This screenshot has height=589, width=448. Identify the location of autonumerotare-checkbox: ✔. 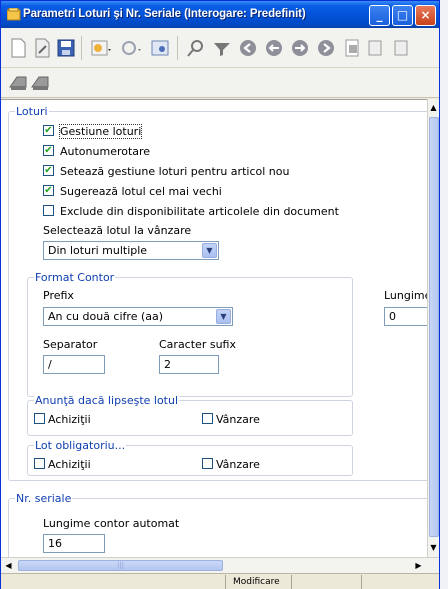
(48, 150).